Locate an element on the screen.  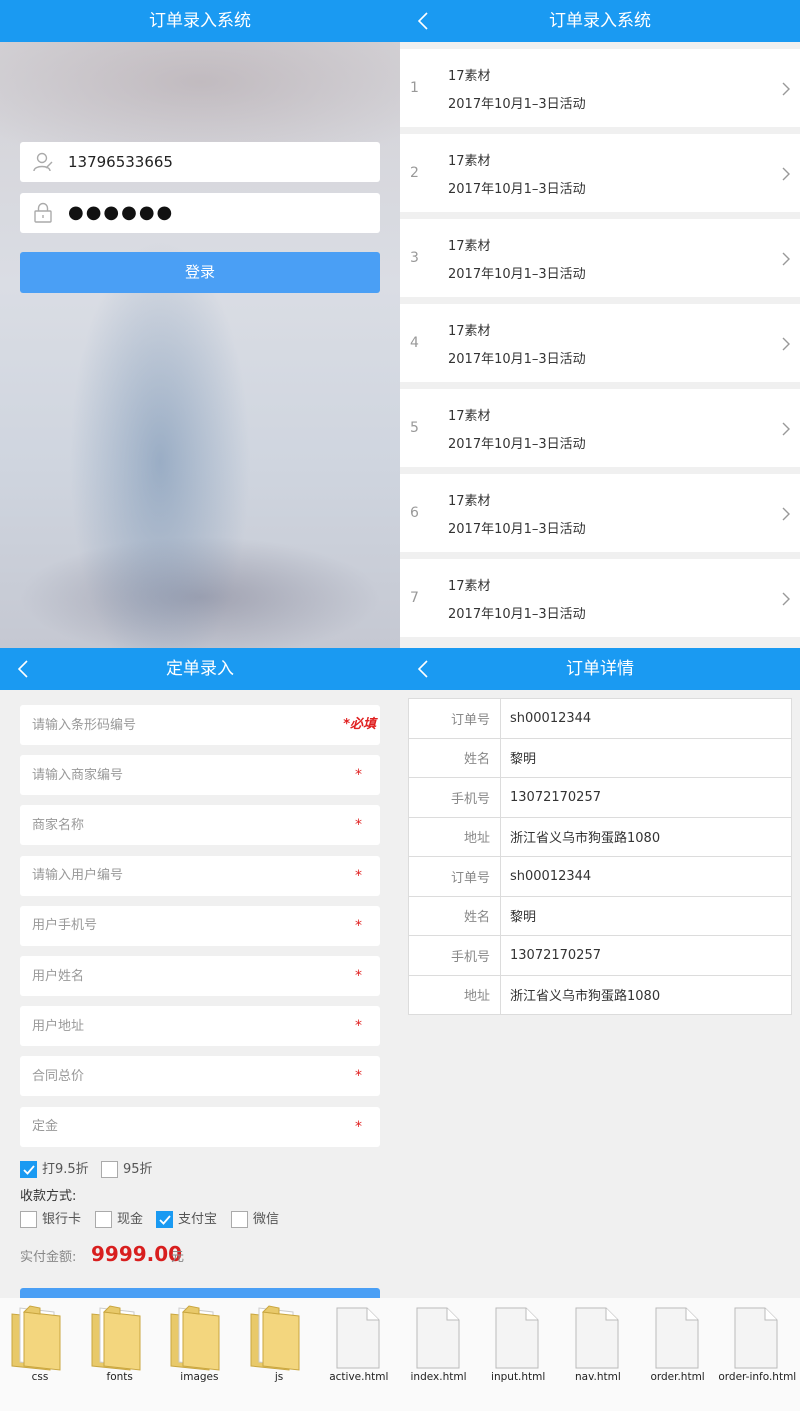
file-name: nav.html is located at coordinates (598, 1377).